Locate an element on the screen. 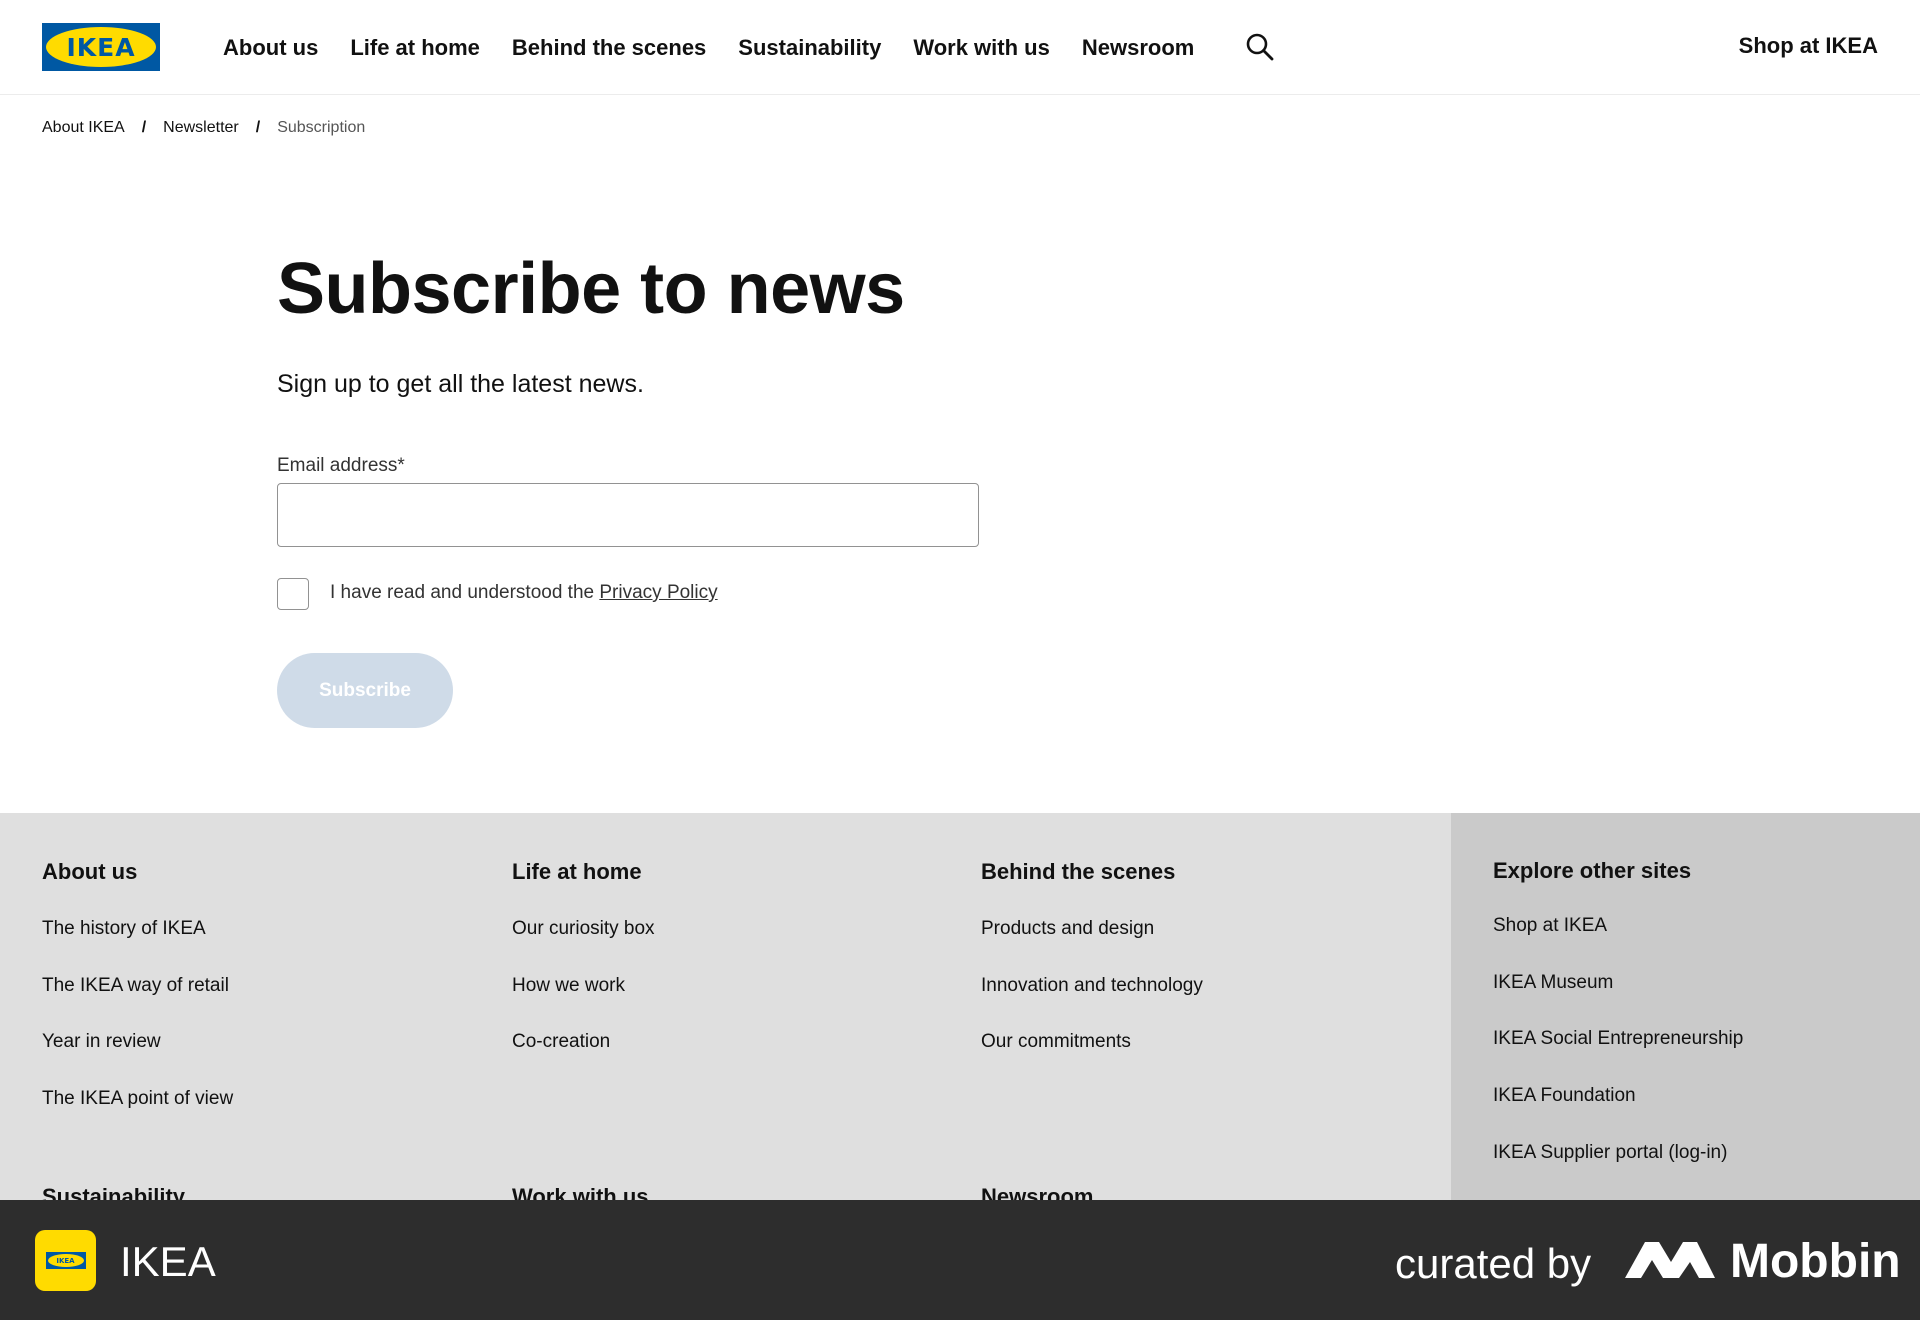  ikea-logo: IKEA is located at coordinates (101, 47).